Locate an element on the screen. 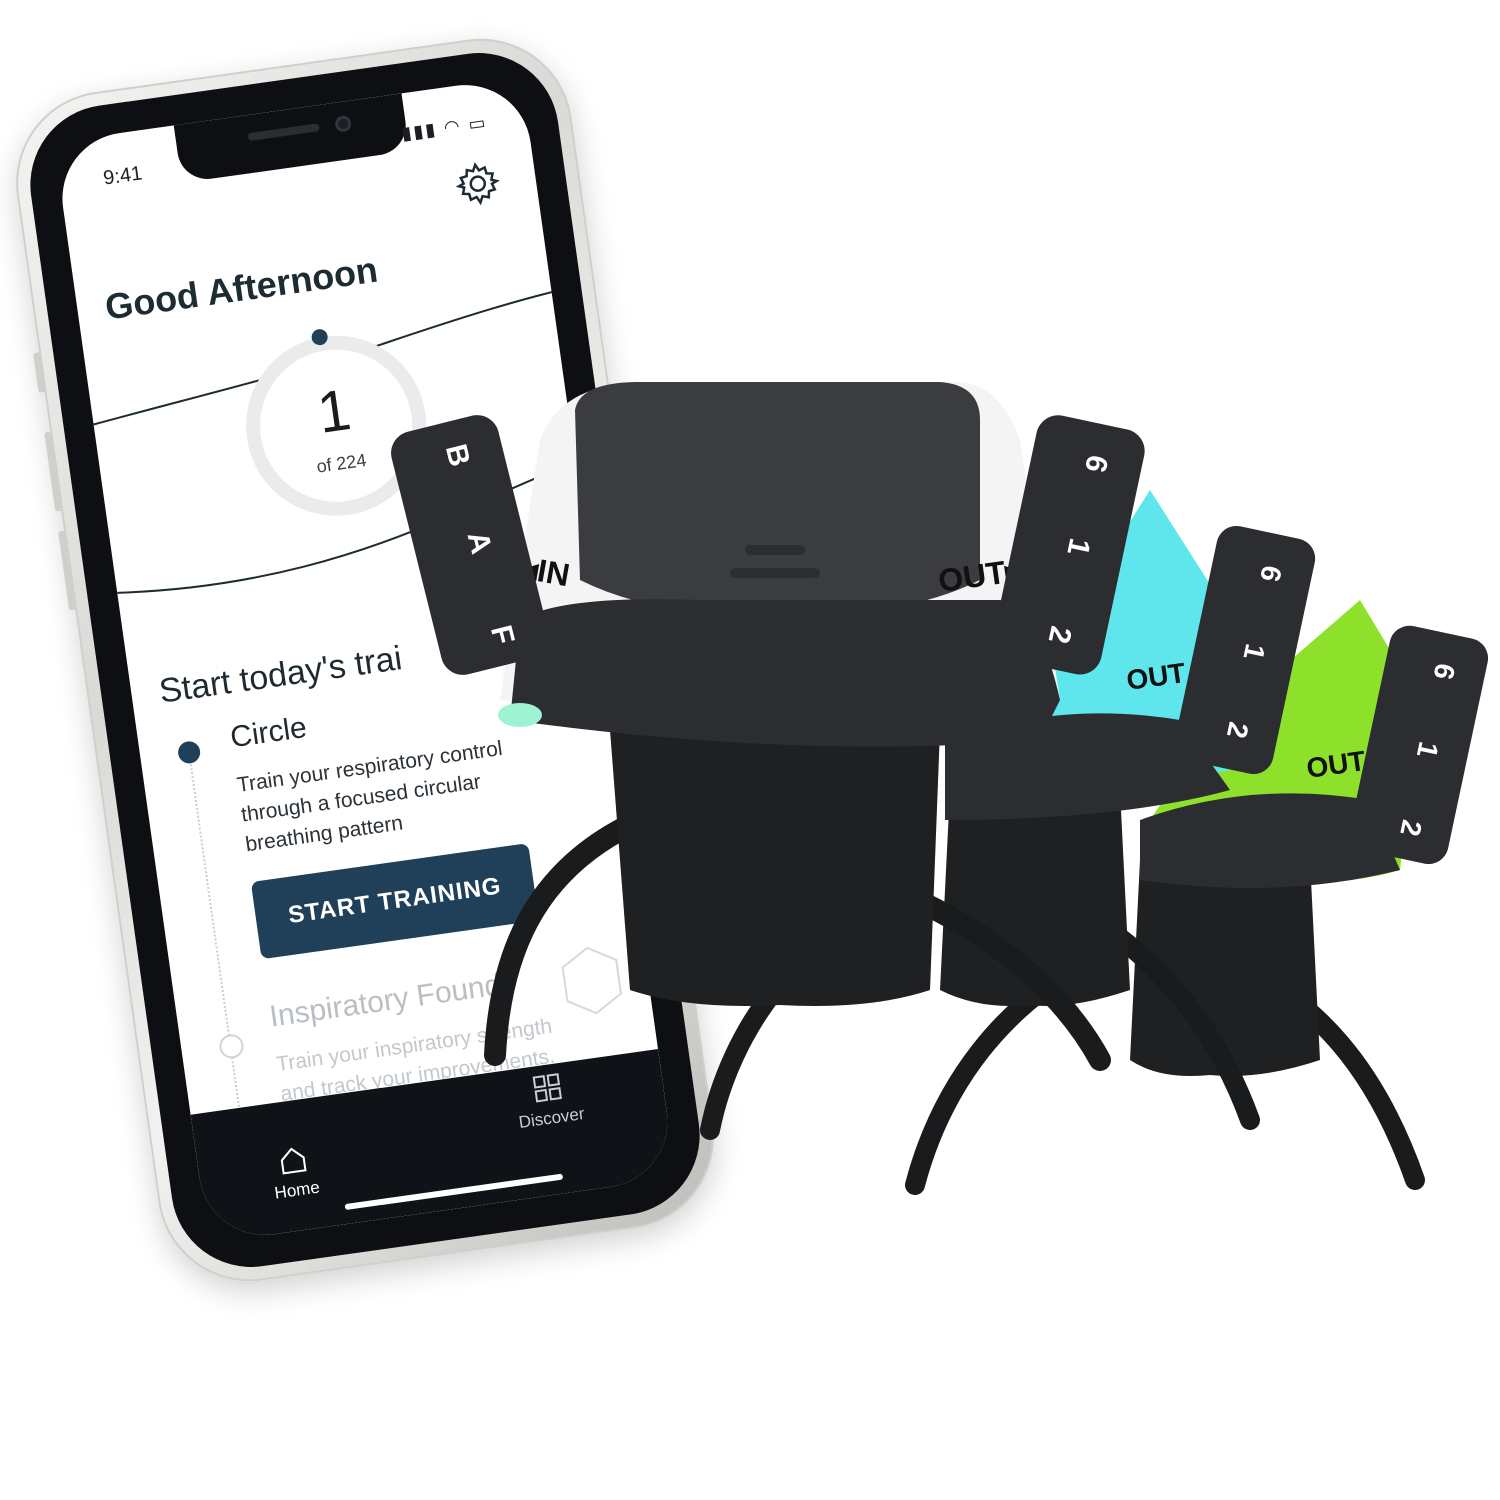 This screenshot has height=1500, width=1500. device-top-panel is located at coordinates (777, 498).